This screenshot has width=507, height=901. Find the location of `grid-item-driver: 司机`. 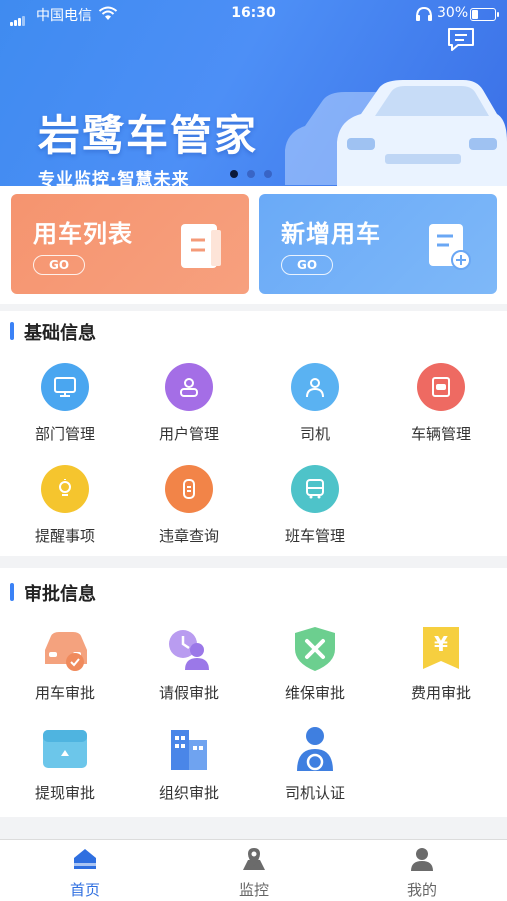

grid-item-driver: 司机 is located at coordinates (315, 403).